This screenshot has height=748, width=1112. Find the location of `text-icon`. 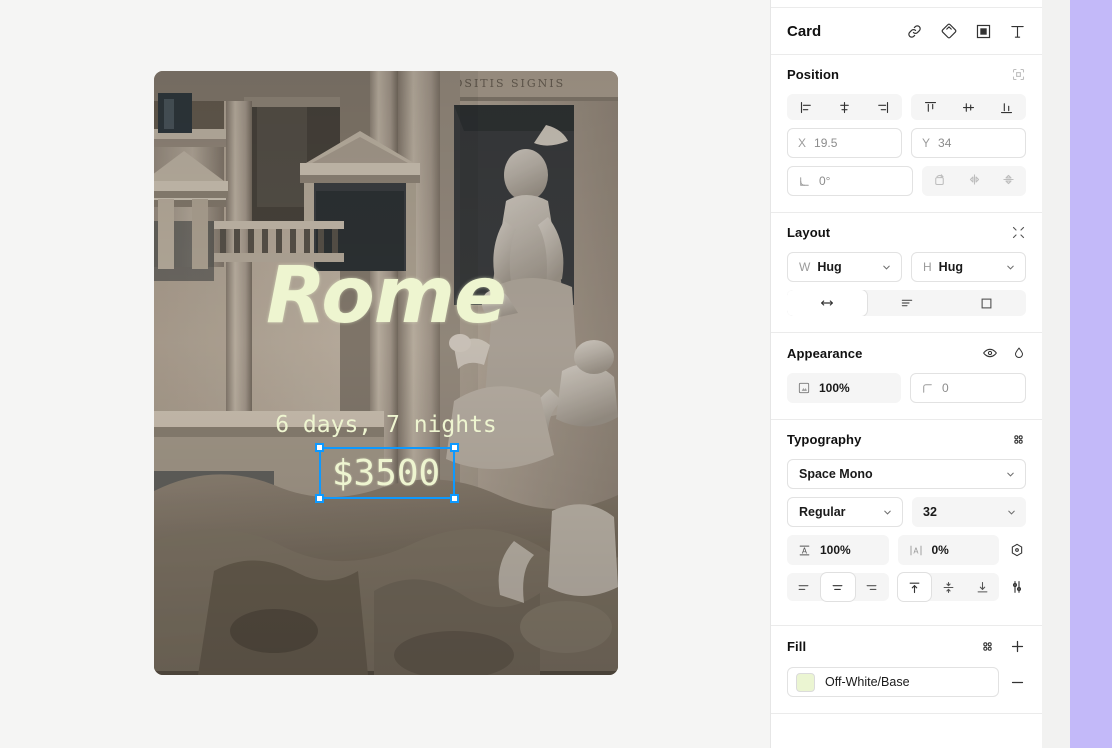

text-icon is located at coordinates (1017, 31).